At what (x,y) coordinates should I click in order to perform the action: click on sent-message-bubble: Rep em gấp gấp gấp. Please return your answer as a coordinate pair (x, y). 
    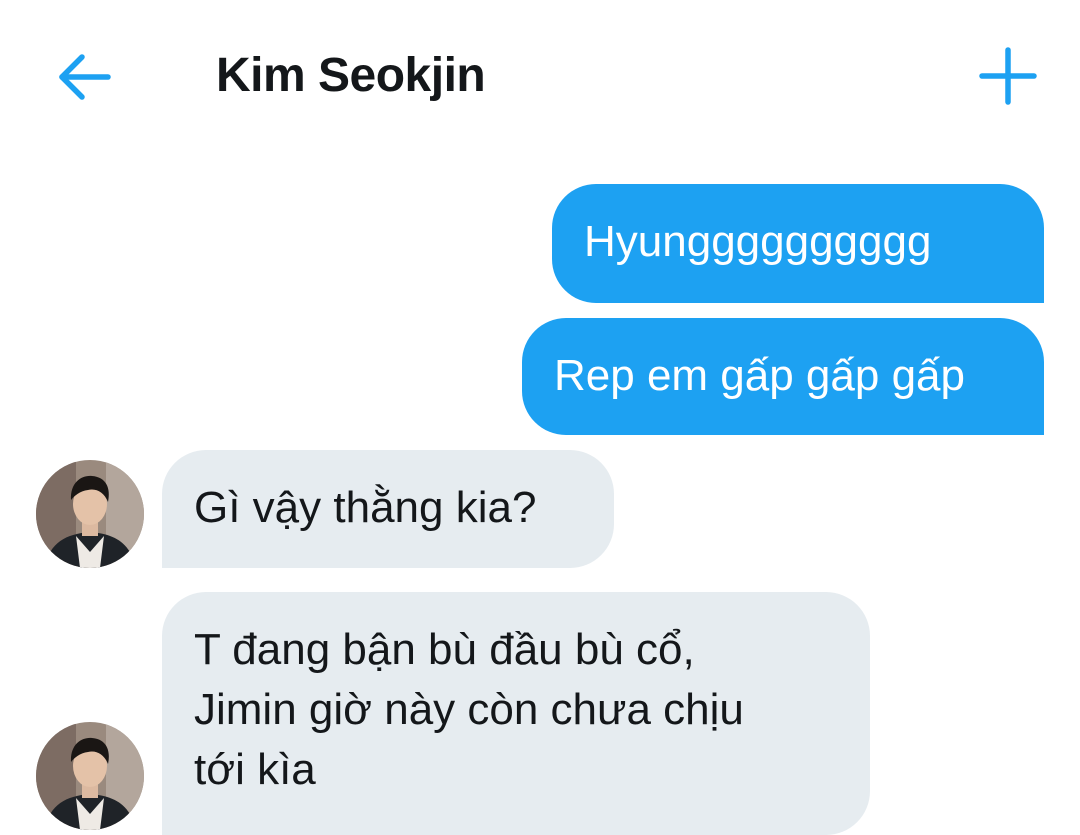
    Looking at the image, I should click on (783, 376).